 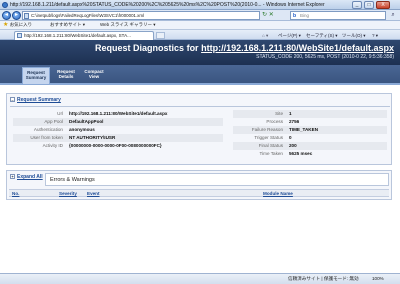 I want to click on column-severity: Severity, so click(x=68, y=193).